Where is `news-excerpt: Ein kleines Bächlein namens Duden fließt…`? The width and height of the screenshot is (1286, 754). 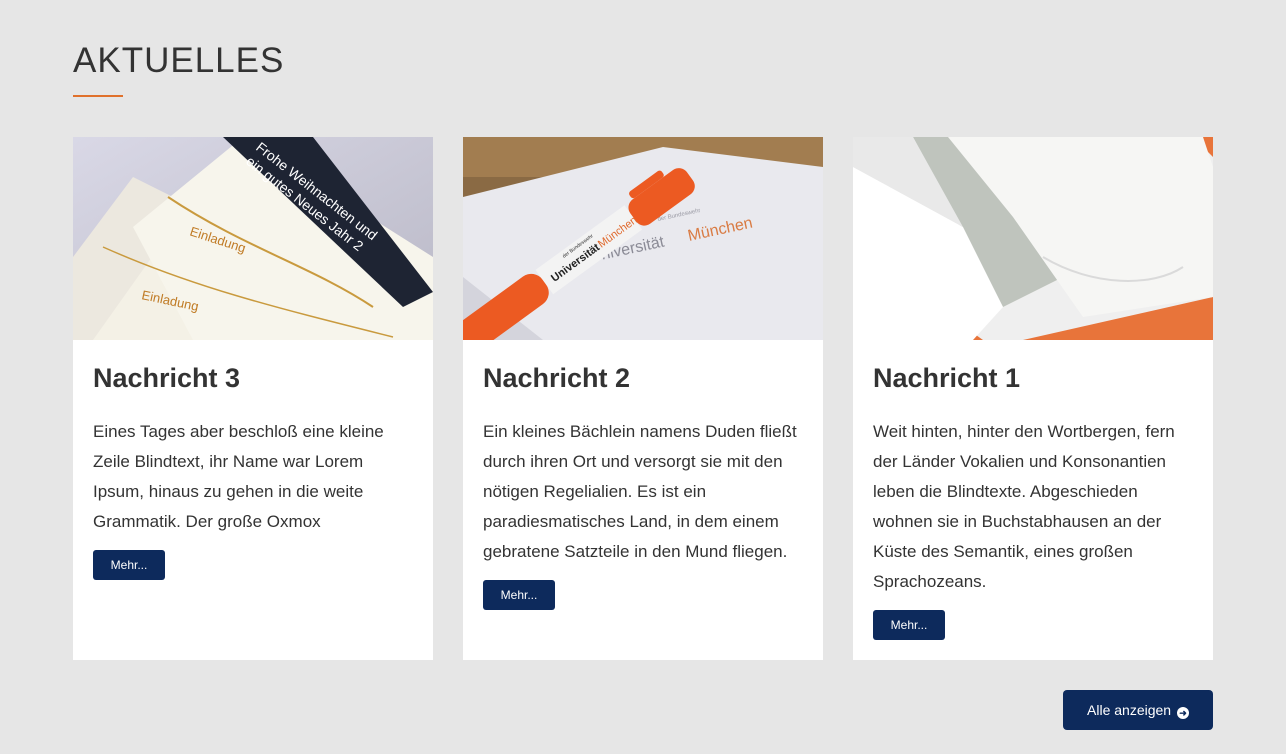
news-excerpt: Ein kleines Bächlein namens Duden fließt… is located at coordinates (640, 491).